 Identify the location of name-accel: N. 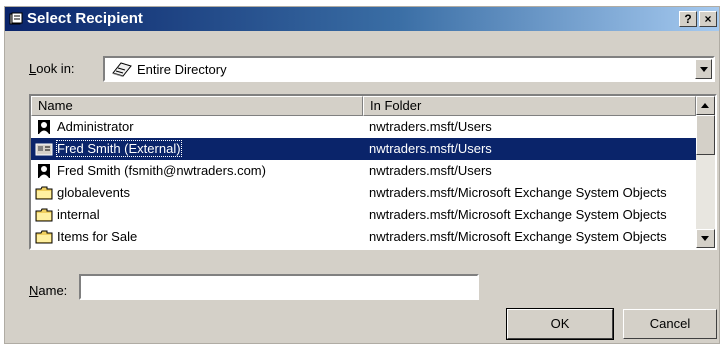
(34, 290).